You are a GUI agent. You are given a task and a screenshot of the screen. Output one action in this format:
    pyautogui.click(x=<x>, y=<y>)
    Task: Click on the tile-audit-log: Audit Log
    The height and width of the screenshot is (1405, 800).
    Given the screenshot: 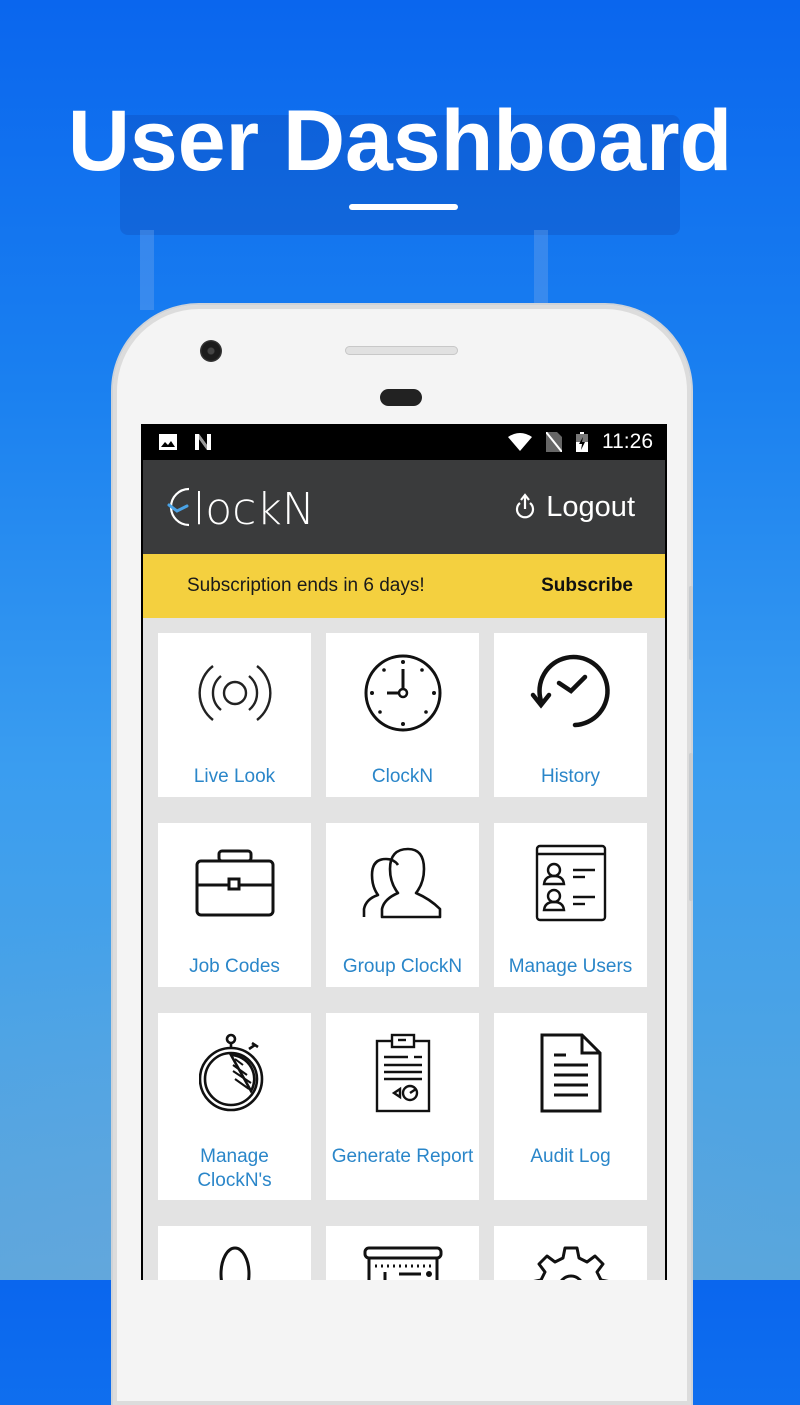 What is the action you would take?
    pyautogui.click(x=570, y=1106)
    